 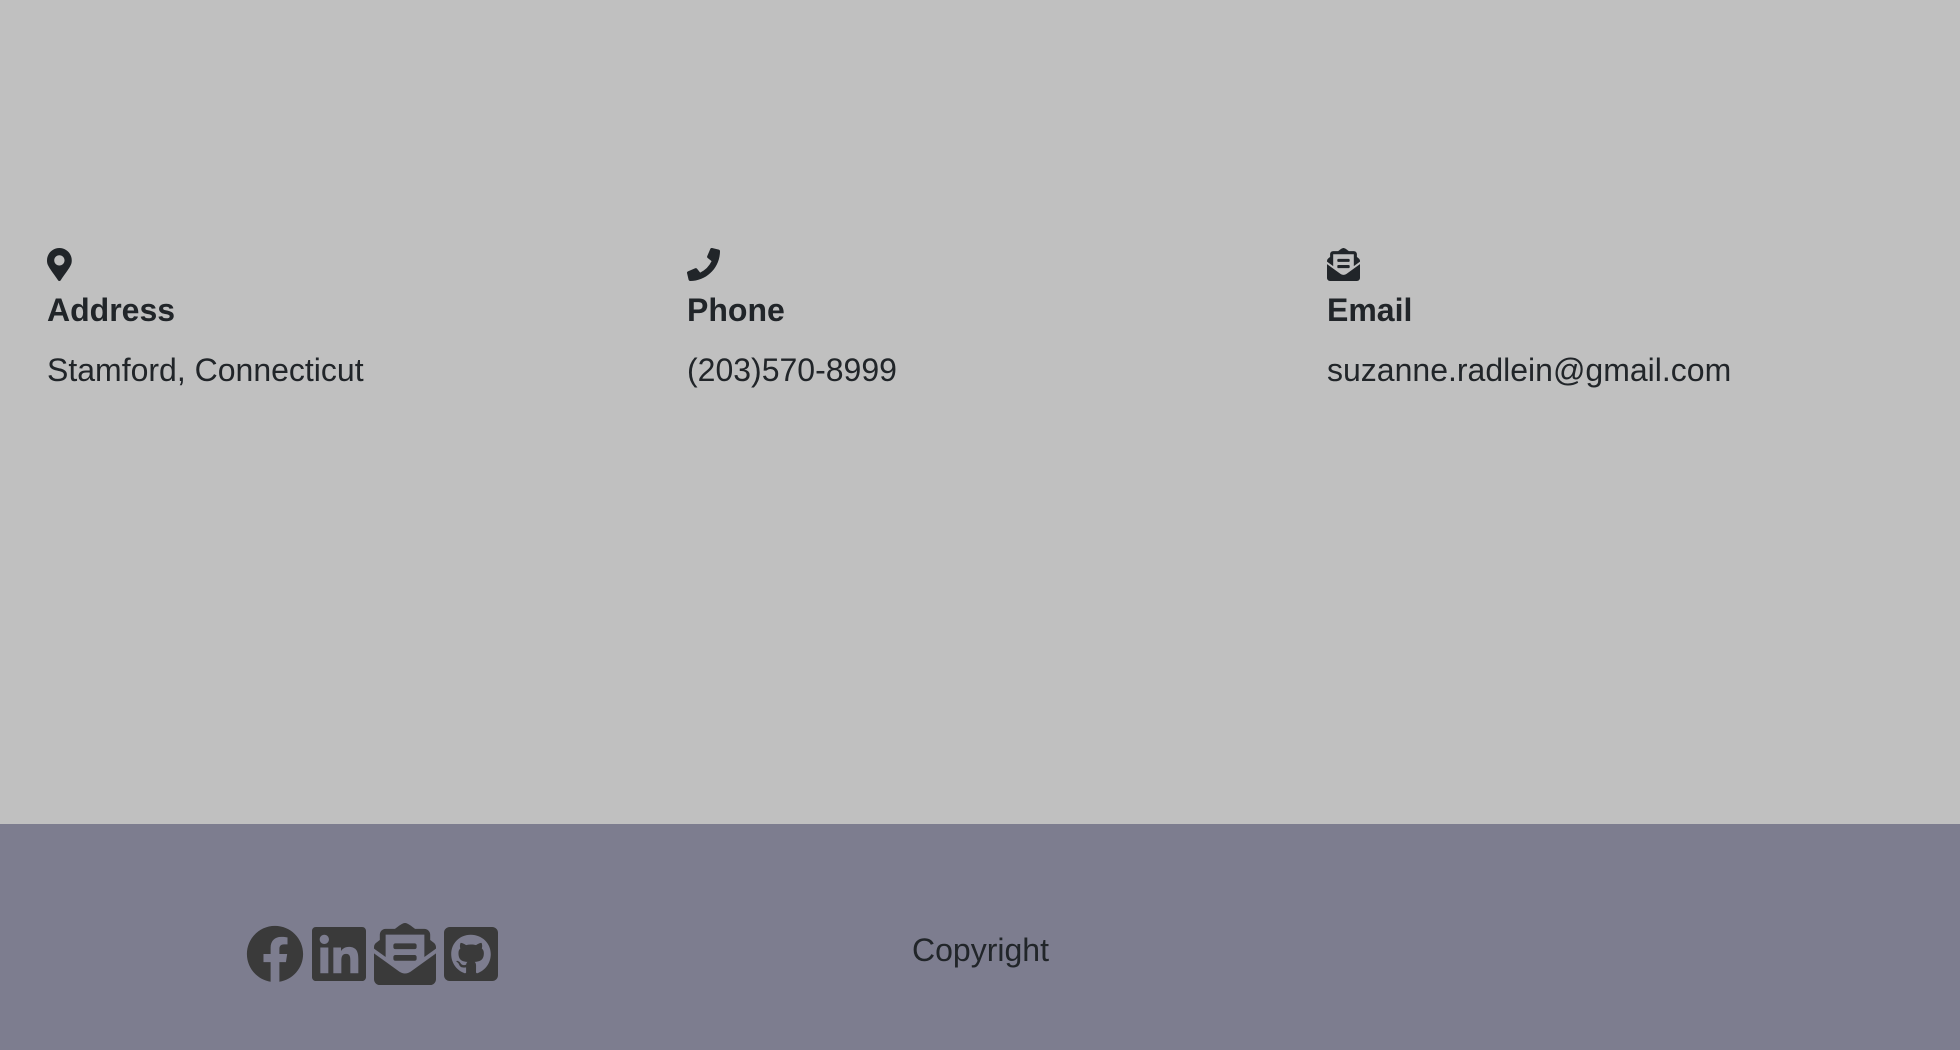 I want to click on address-value: Stamford, Connecticut, so click(x=205, y=370).